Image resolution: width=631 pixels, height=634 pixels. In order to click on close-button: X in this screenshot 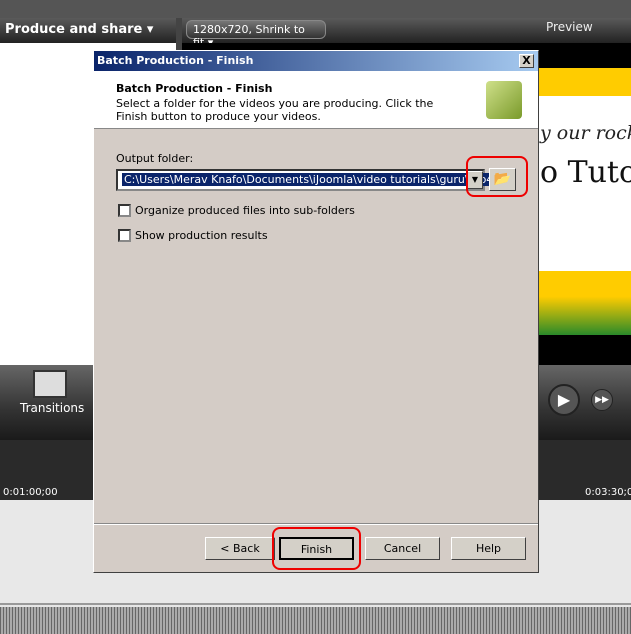, I will do `click(526, 61)`.